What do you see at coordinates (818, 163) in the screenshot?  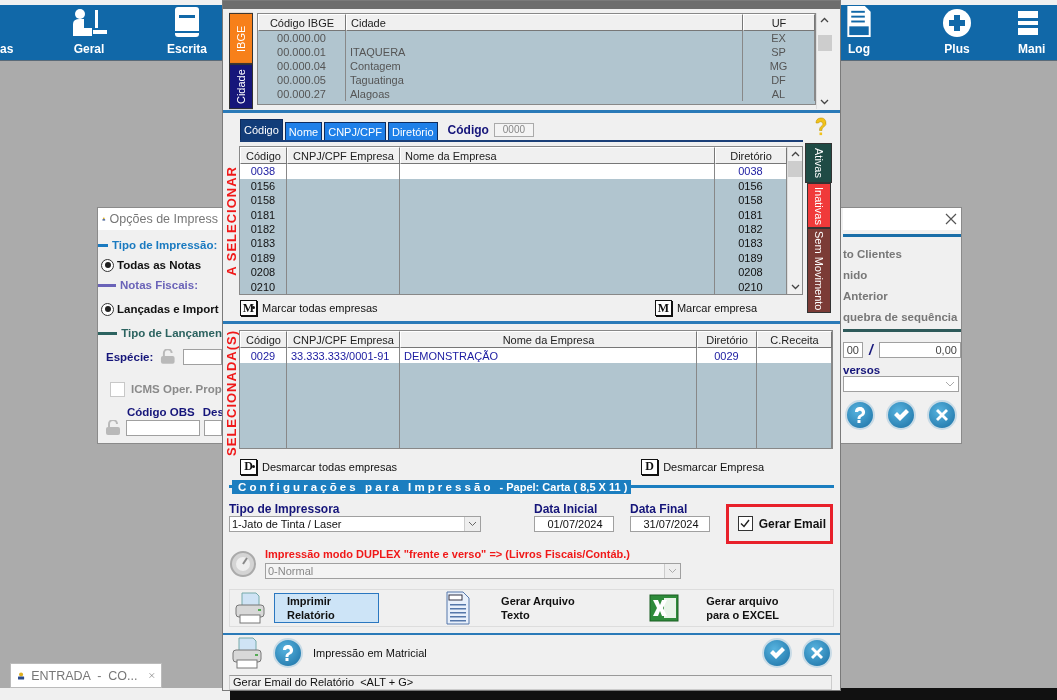 I see `status-tab: Ativas` at bounding box center [818, 163].